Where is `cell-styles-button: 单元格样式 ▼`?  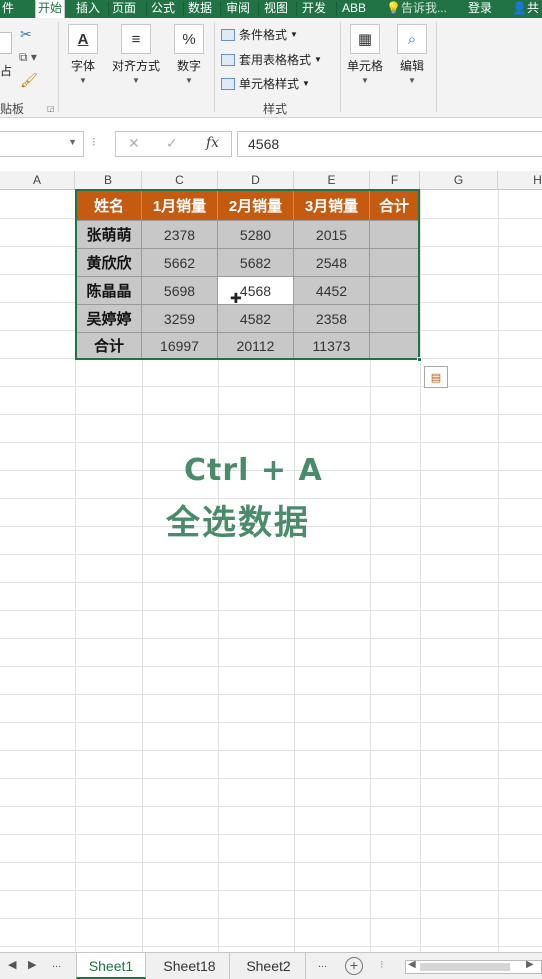 cell-styles-button: 单元格样式 ▼ is located at coordinates (265, 83).